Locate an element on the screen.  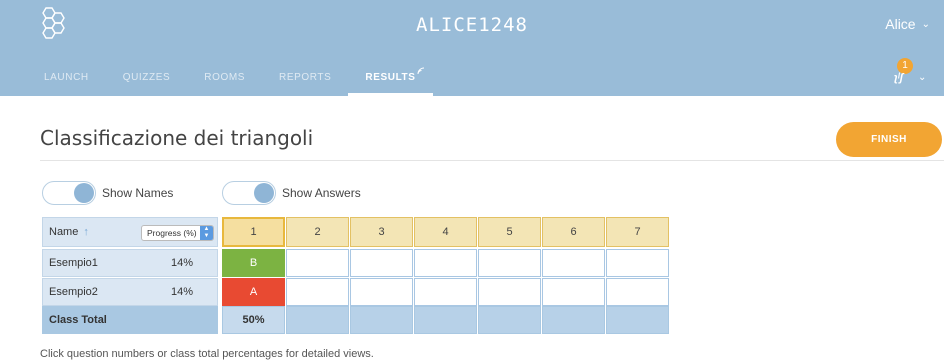
question-header-6: 6 is located at coordinates (573, 232).